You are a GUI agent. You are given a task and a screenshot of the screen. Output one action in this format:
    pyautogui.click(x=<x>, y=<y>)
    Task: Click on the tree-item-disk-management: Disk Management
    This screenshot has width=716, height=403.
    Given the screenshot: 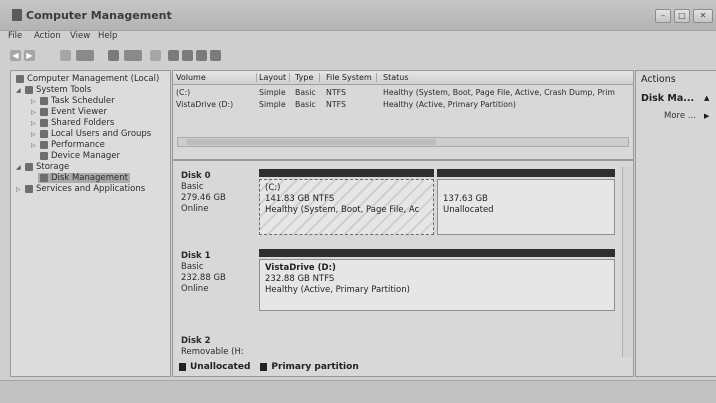 What is the action you would take?
    pyautogui.click(x=84, y=178)
    